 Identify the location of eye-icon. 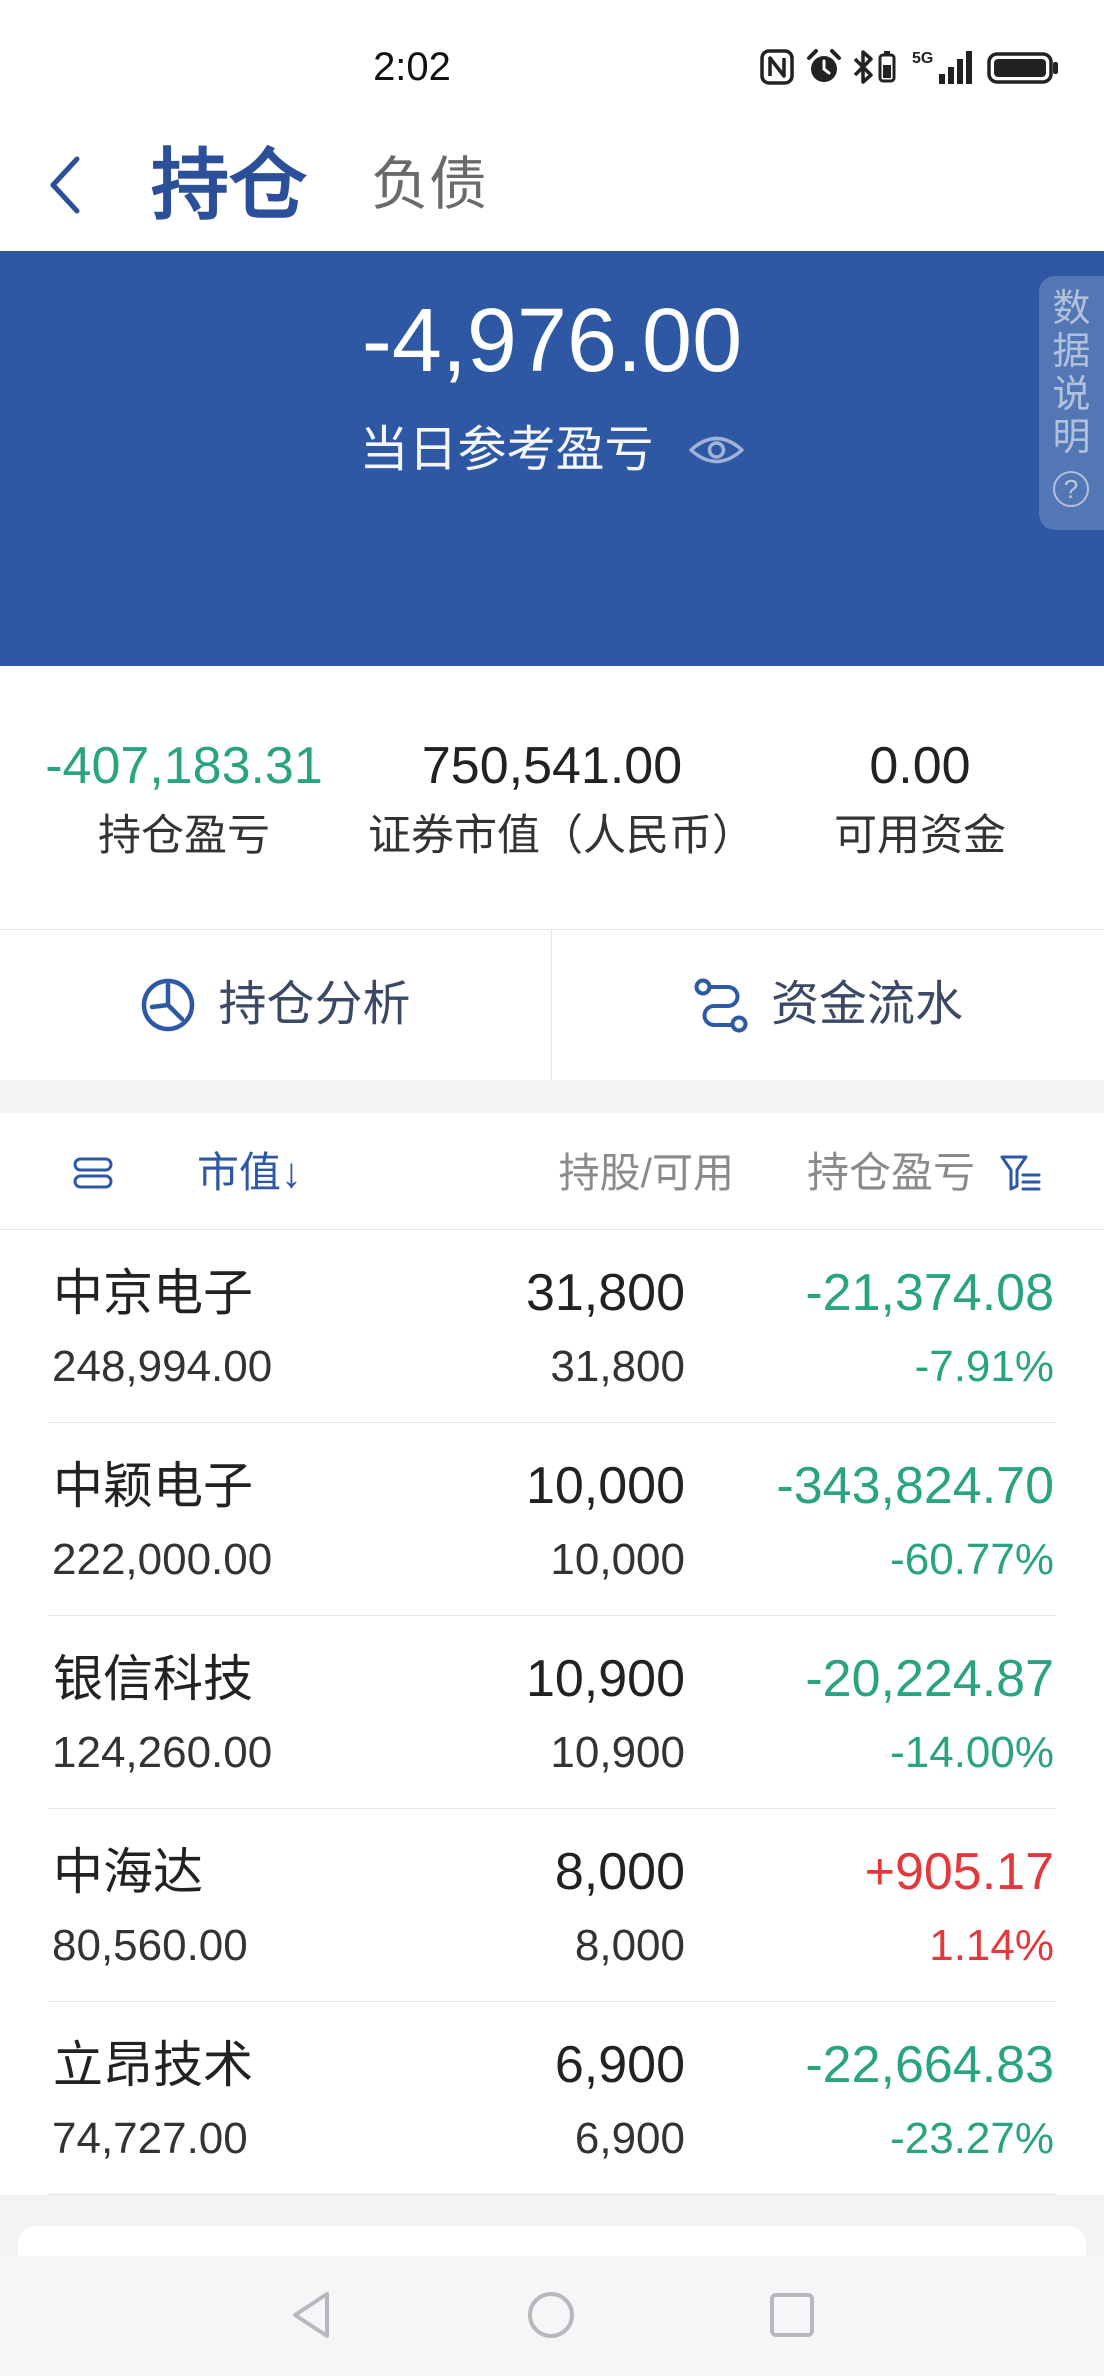
(716, 450).